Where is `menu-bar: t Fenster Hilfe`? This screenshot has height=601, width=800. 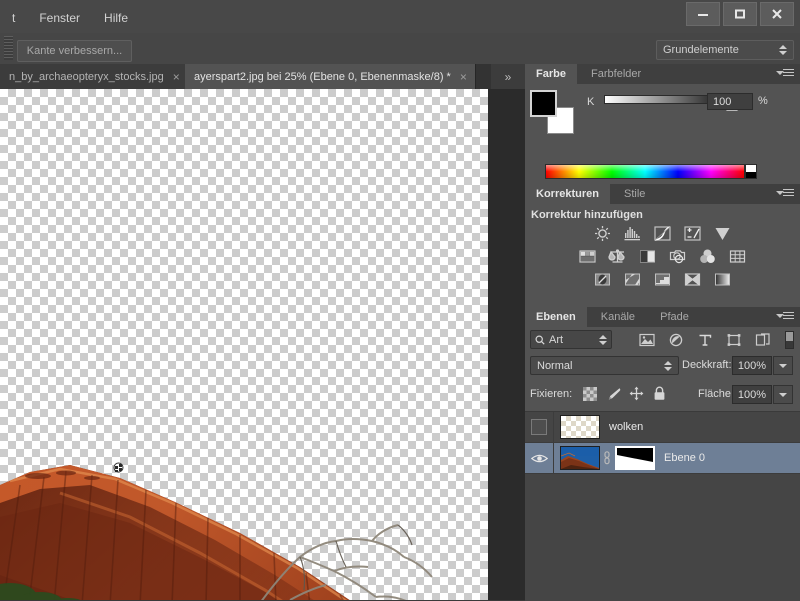
menu-bar: t Fenster Hilfe is located at coordinates (400, 16).